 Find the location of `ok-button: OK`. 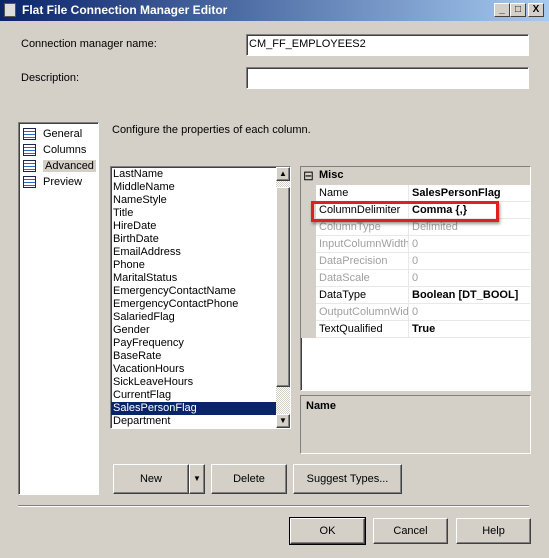

ok-button: OK is located at coordinates (327, 531).